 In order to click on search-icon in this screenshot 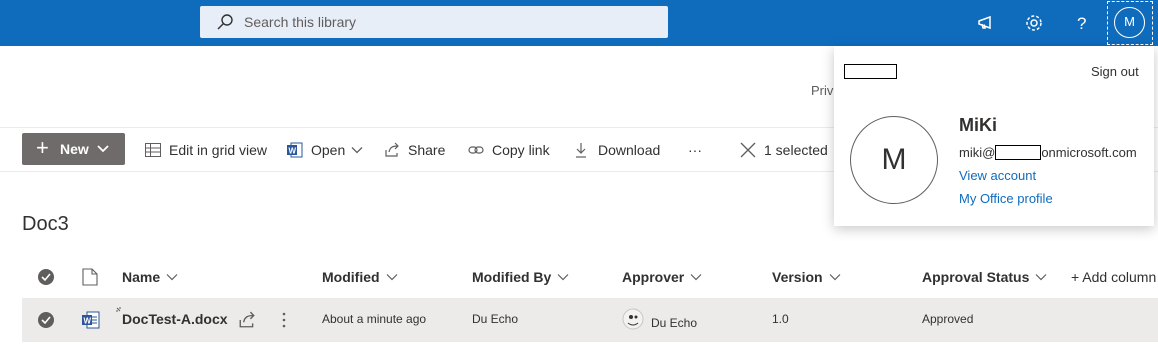, I will do `click(225, 22)`.